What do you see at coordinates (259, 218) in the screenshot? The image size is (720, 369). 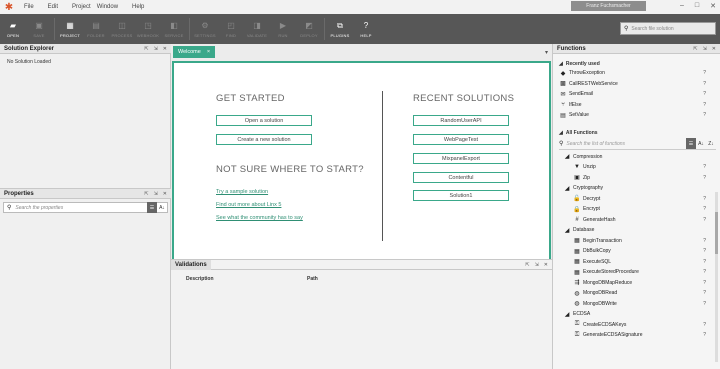 I see `community-link: See what the community has to say` at bounding box center [259, 218].